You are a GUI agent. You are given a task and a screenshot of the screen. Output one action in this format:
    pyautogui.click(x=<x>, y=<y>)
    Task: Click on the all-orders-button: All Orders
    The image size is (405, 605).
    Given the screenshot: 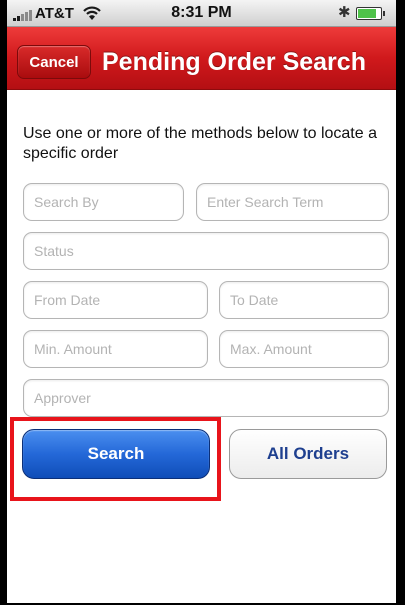 What is the action you would take?
    pyautogui.click(x=308, y=454)
    